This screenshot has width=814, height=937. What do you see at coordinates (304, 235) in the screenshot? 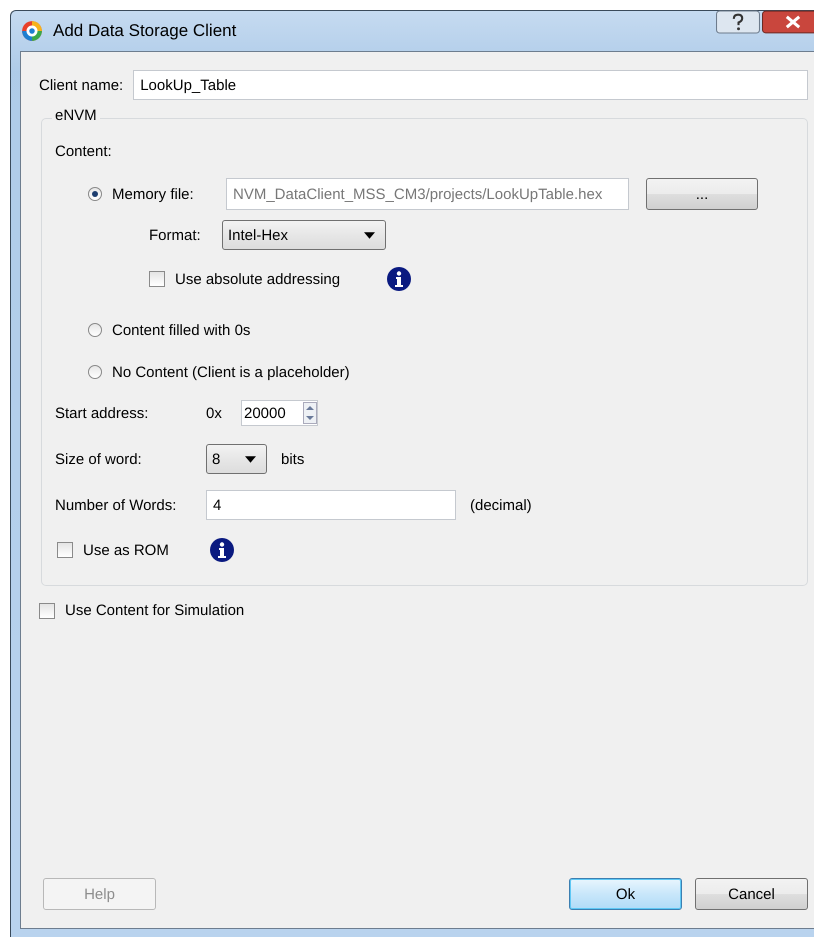
I see `format-dropdown: Intel-Hex` at bounding box center [304, 235].